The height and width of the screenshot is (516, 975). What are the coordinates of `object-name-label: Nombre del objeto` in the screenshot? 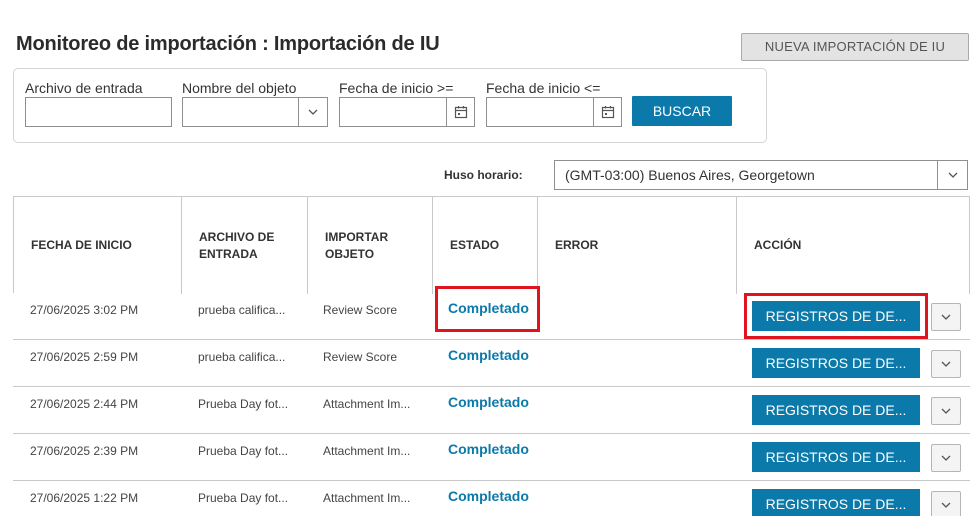 It's located at (239, 88).